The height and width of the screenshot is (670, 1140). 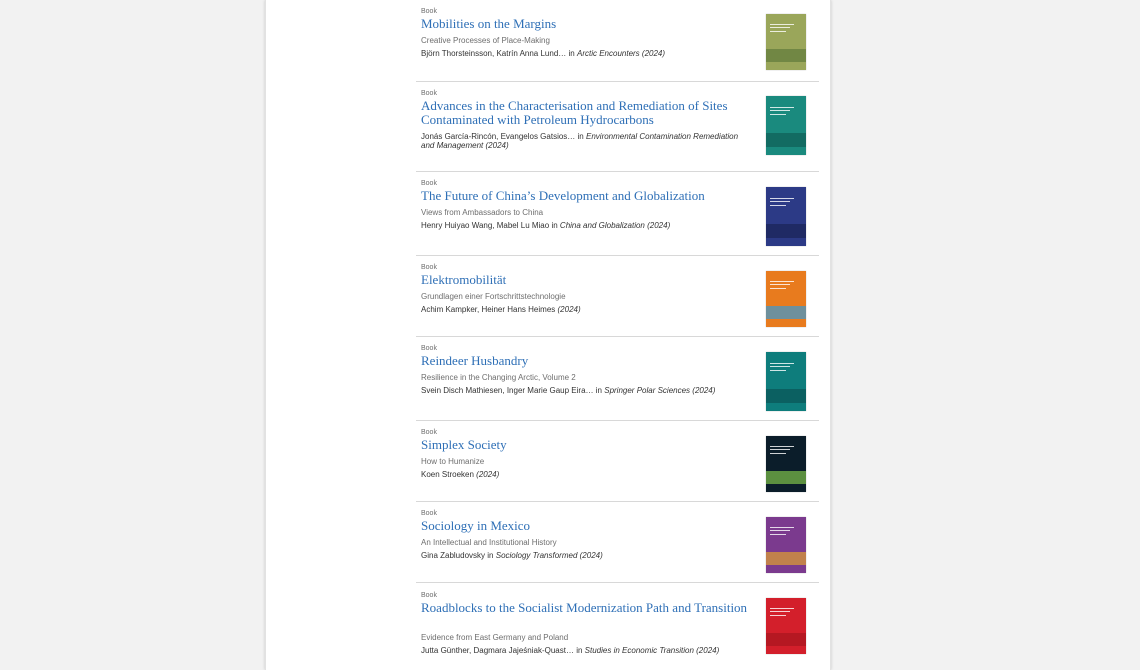 I want to click on result-title-link: Simplex Society, so click(x=586, y=445).